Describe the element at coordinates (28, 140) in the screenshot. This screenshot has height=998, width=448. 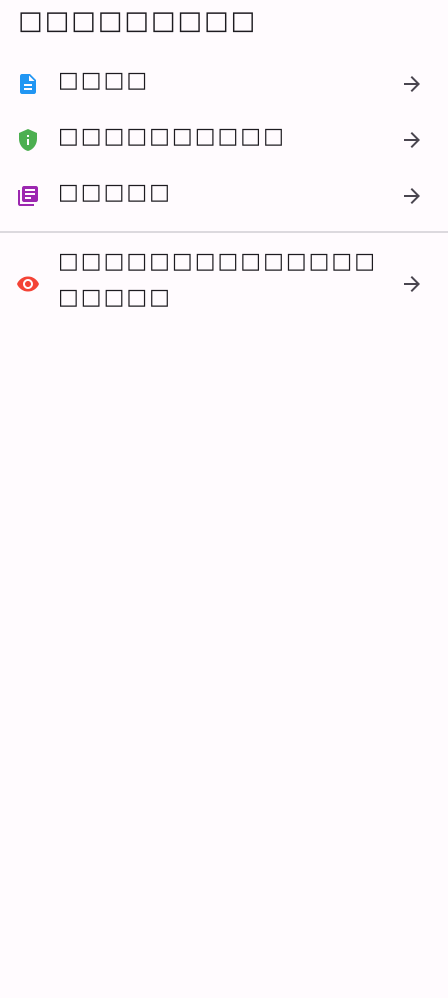
I see `shield-info-icon` at that location.